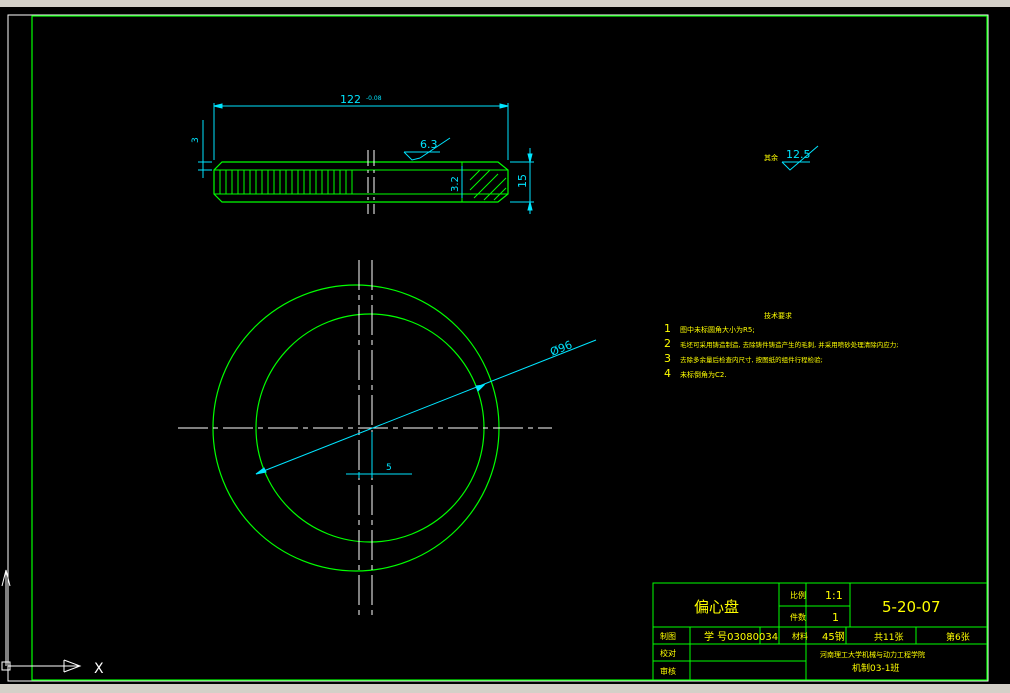 The height and width of the screenshot is (693, 1010). What do you see at coordinates (798, 154) in the screenshot?
I see `rest-roughness-value: 12.5` at bounding box center [798, 154].